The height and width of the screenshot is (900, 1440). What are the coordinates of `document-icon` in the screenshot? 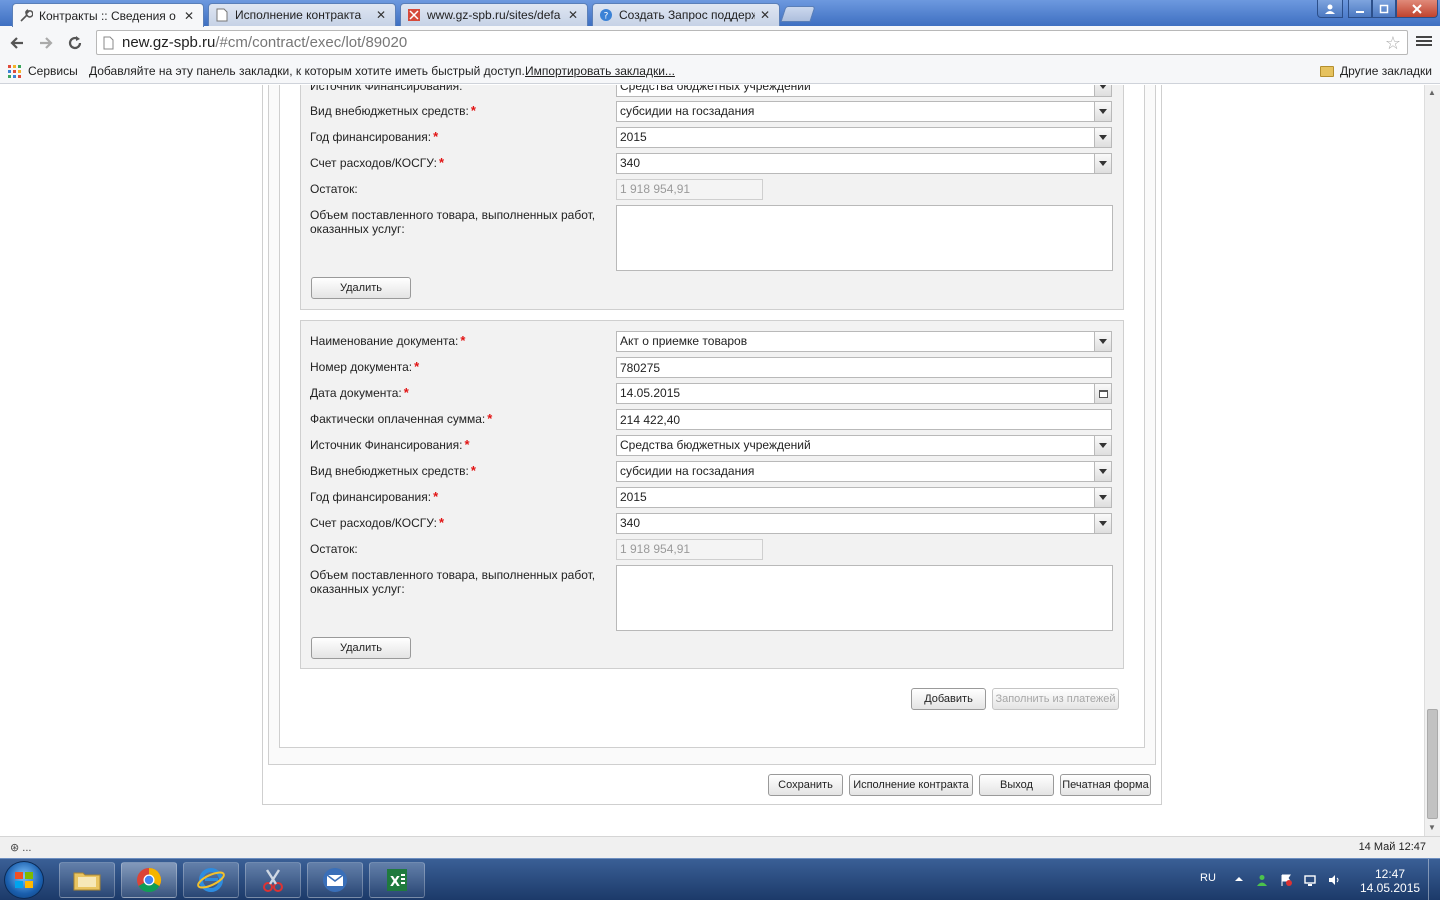 It's located at (222, 15).